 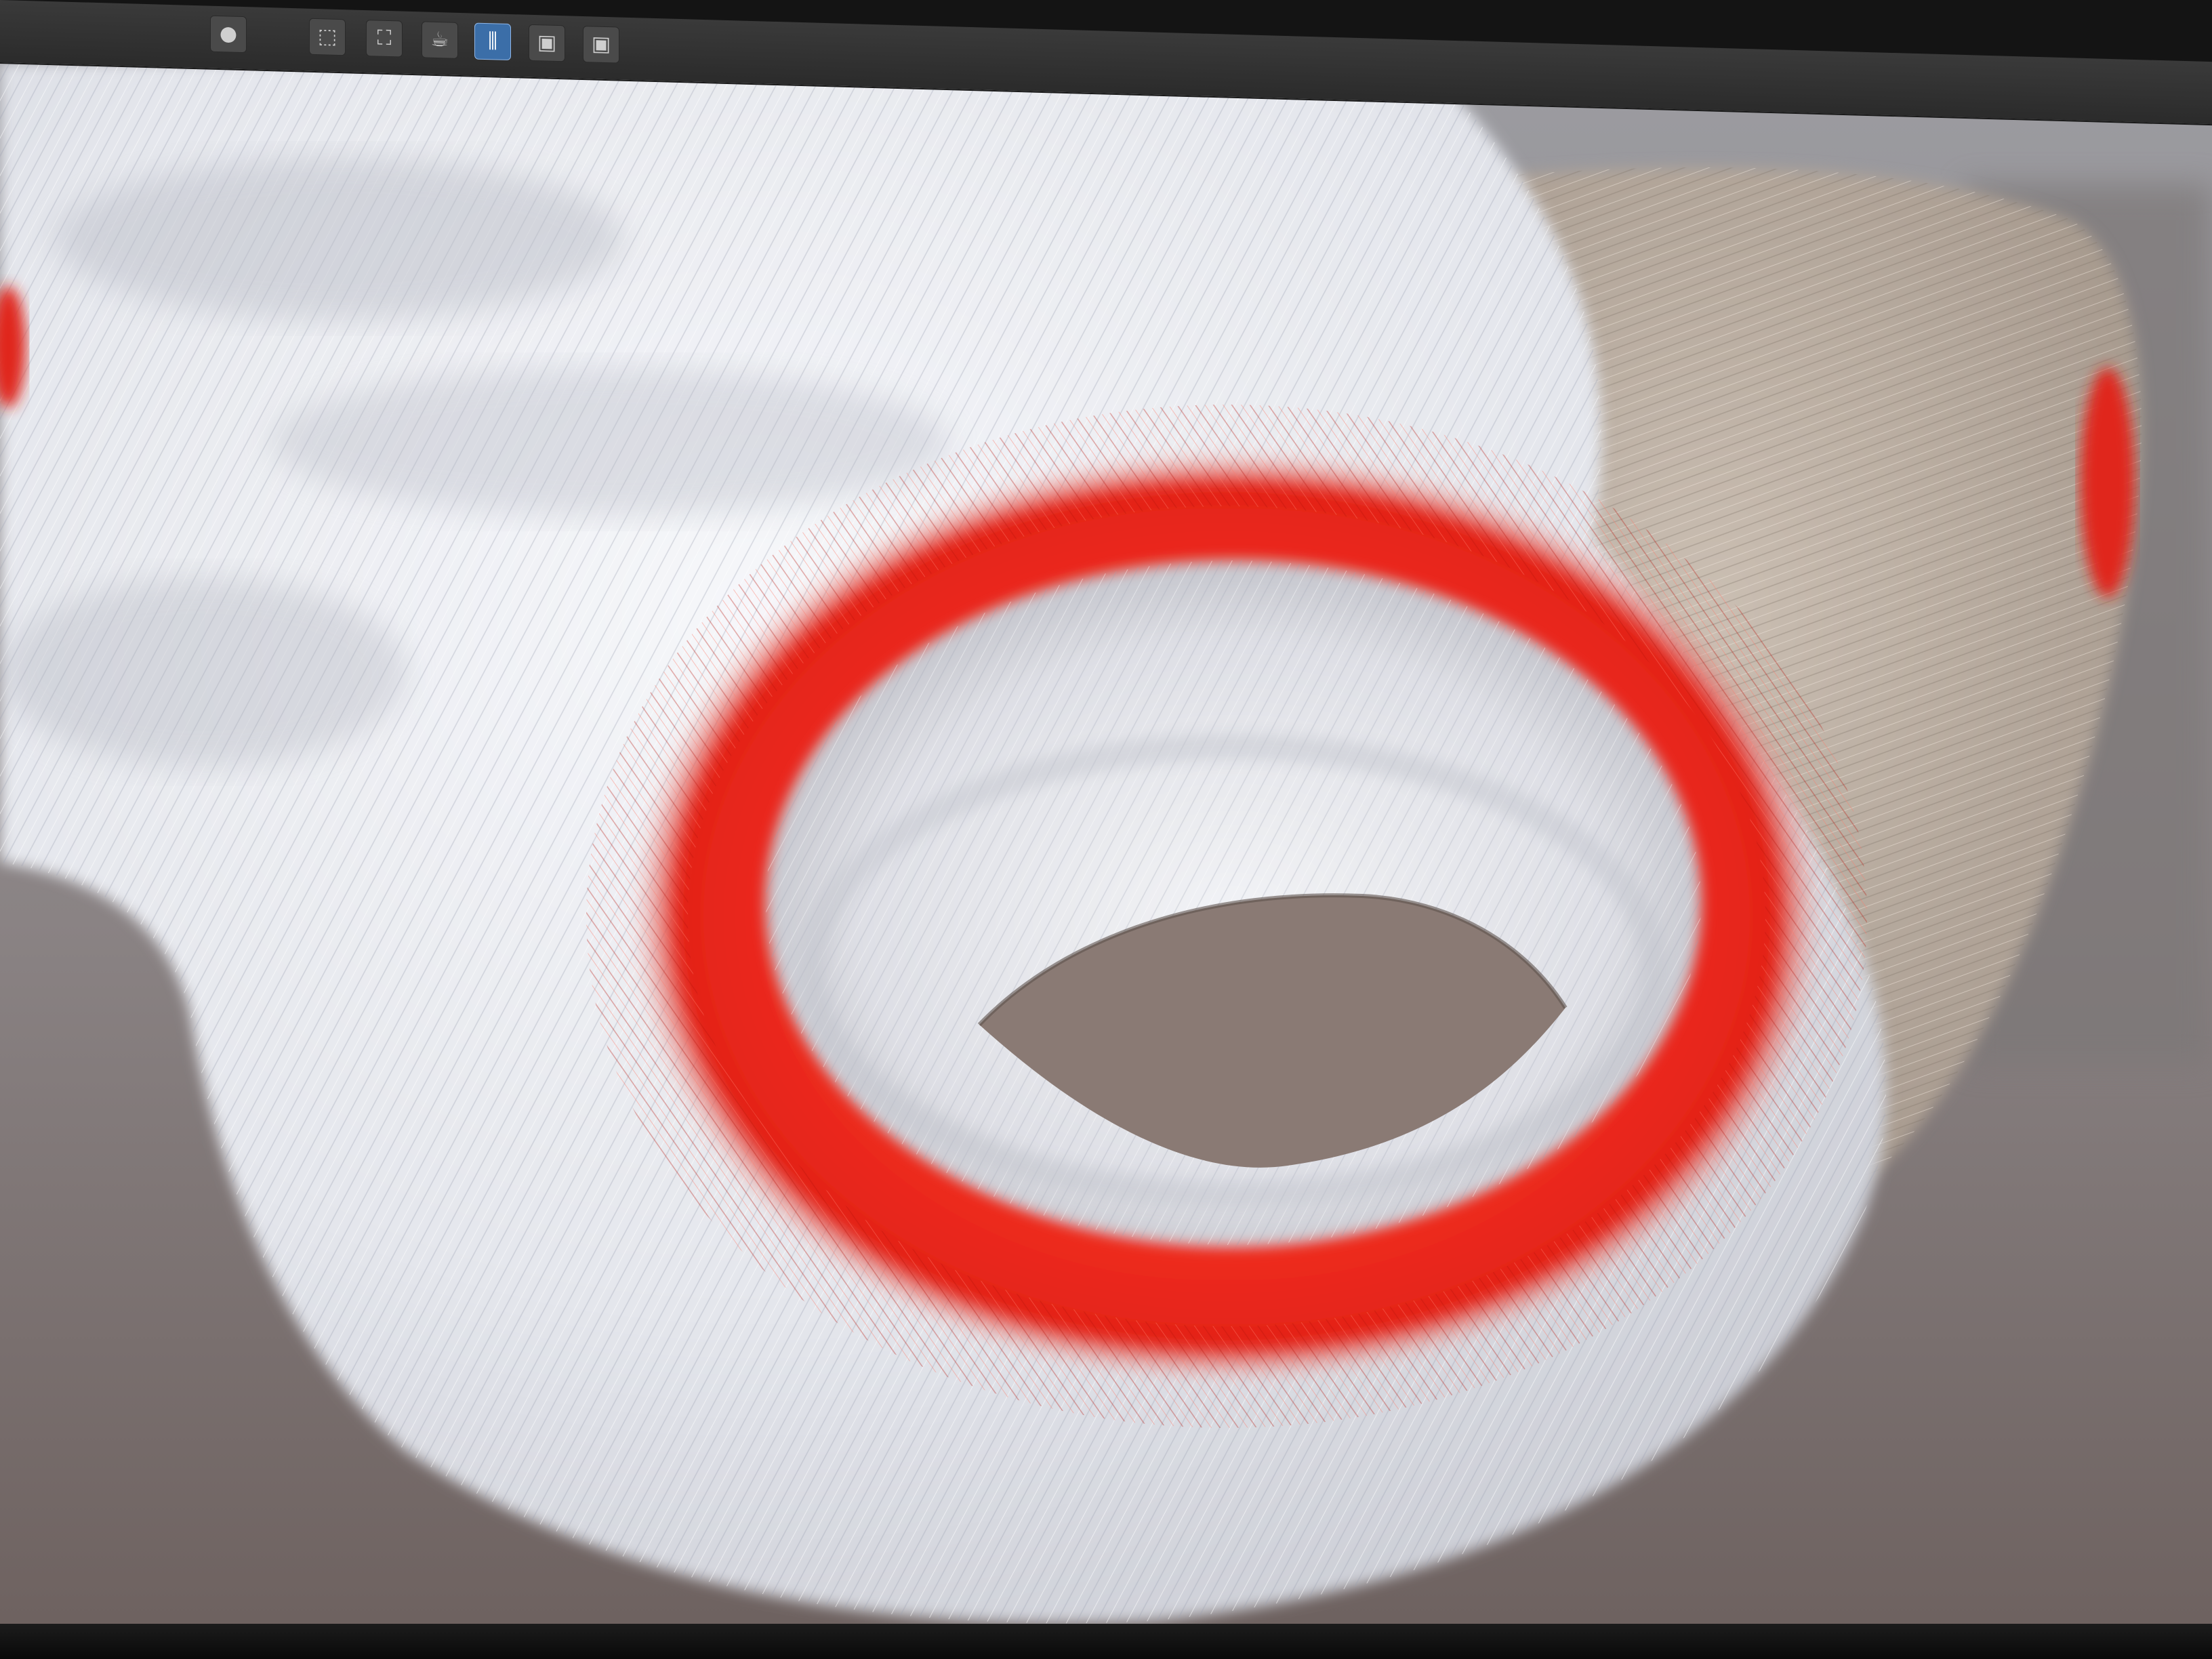 What do you see at coordinates (385, 39) in the screenshot?
I see `hierarchy-icon: ⛶` at bounding box center [385, 39].